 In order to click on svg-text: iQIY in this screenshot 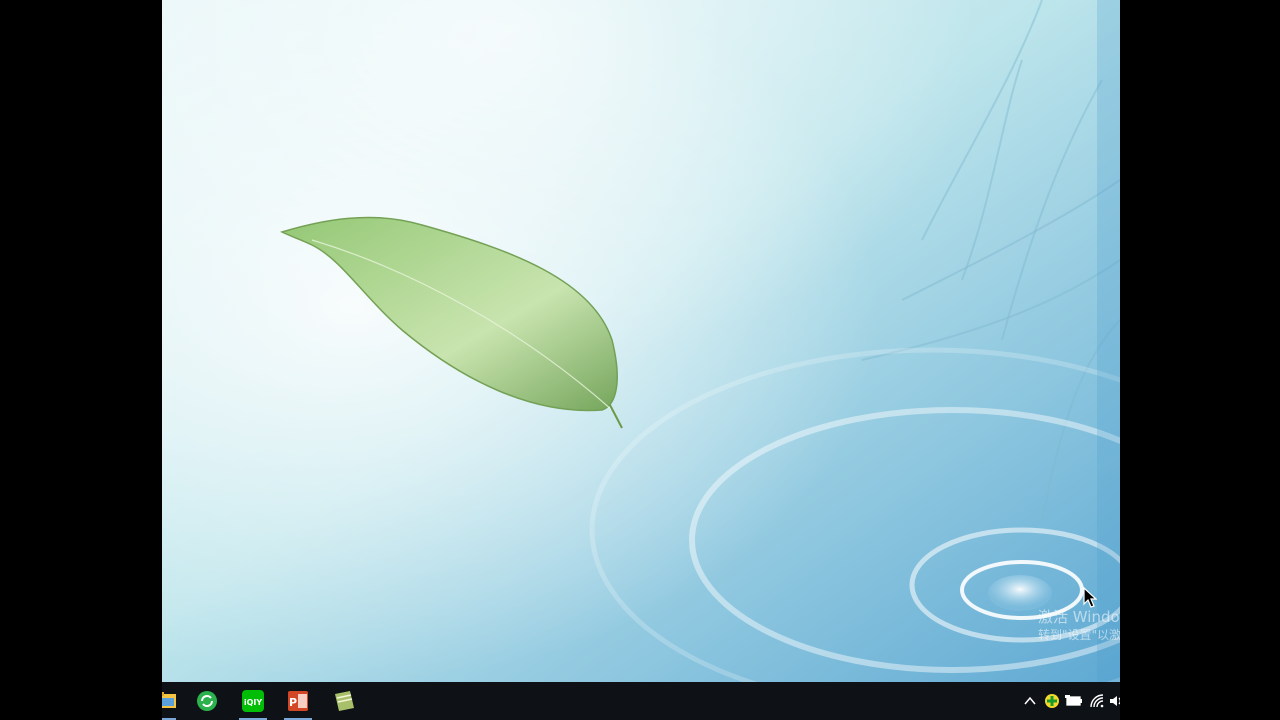, I will do `click(253, 702)`.